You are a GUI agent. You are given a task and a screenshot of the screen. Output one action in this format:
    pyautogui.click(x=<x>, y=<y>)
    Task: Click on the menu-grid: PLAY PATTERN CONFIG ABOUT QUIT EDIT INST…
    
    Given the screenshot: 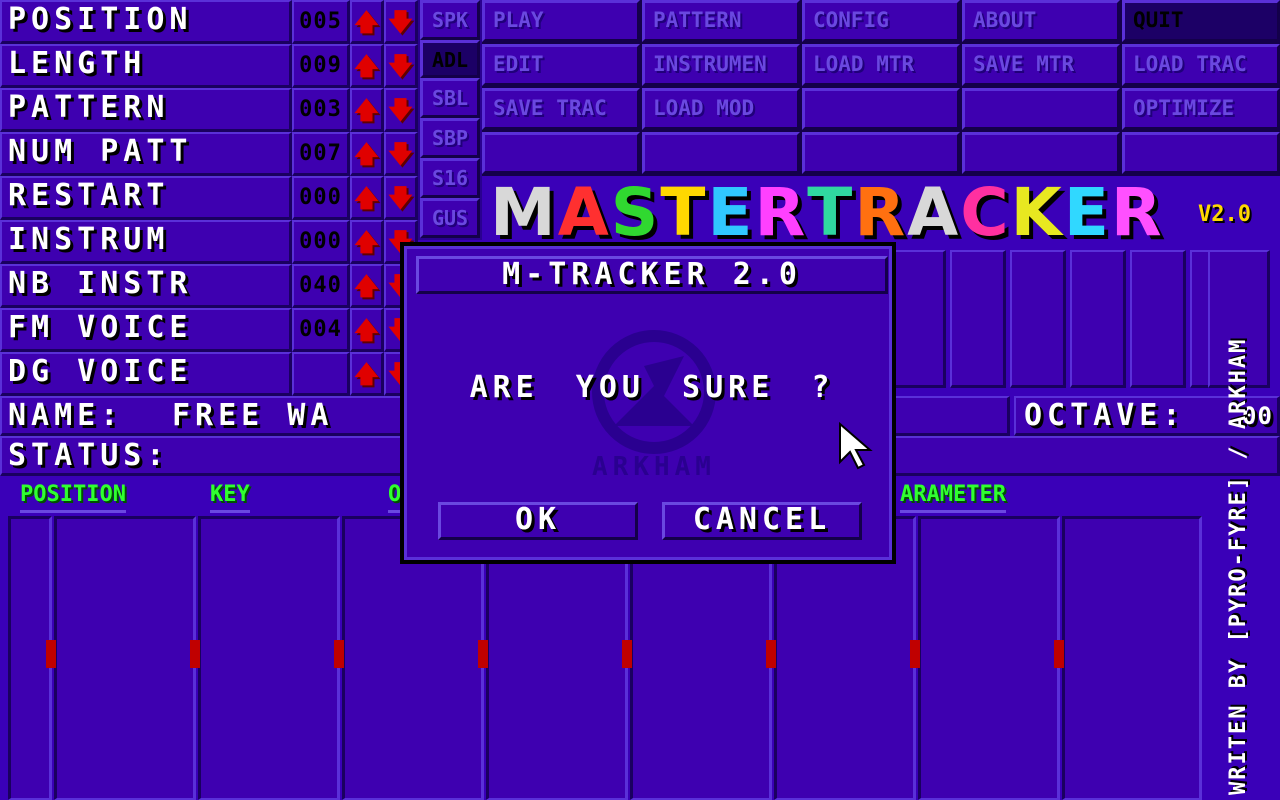 What is the action you would take?
    pyautogui.click(x=881, y=88)
    